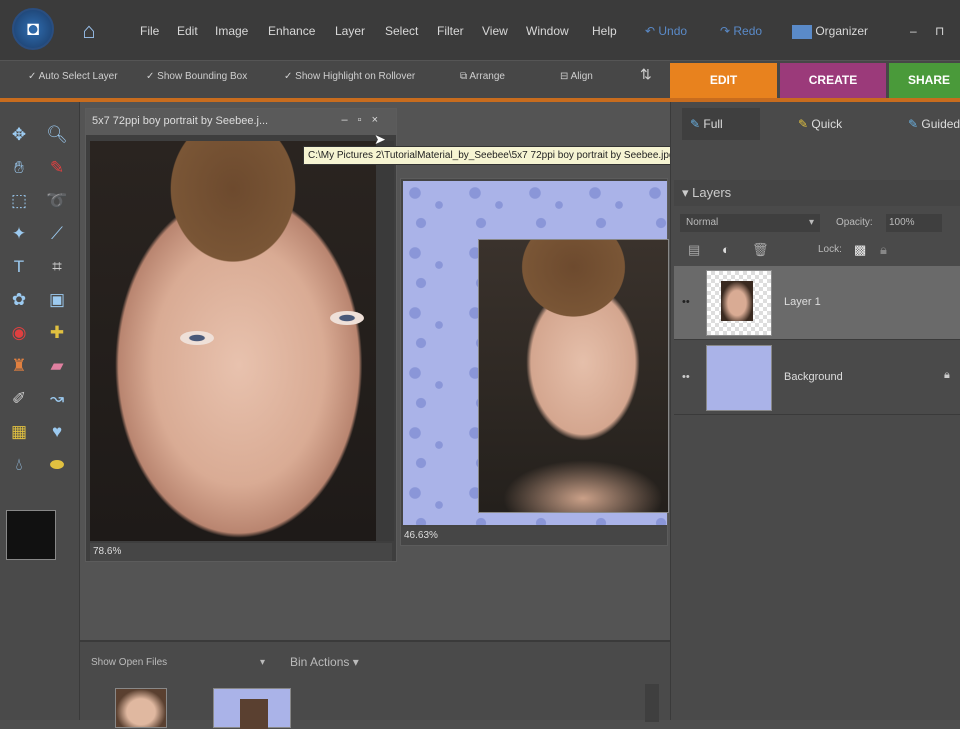 The image size is (960, 729). I want to click on organizer-button: Organizer, so click(830, 31).